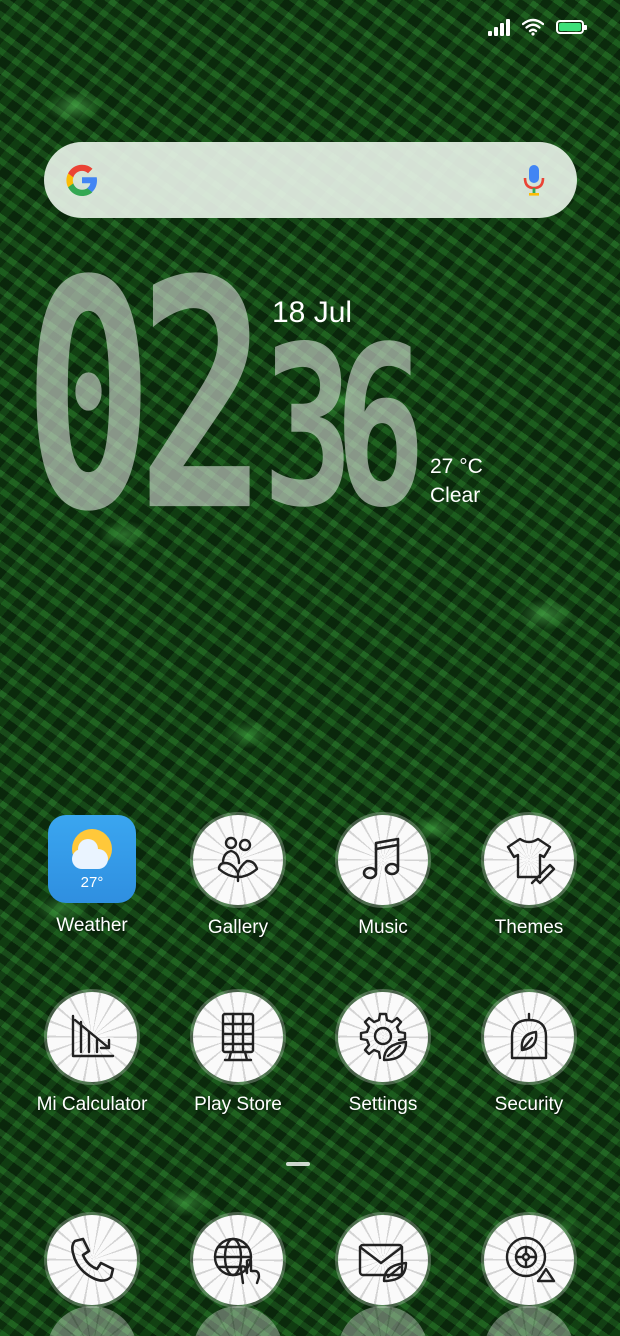 The height and width of the screenshot is (1336, 620). Describe the element at coordinates (571, 27) in the screenshot. I see `battery-icon` at that location.